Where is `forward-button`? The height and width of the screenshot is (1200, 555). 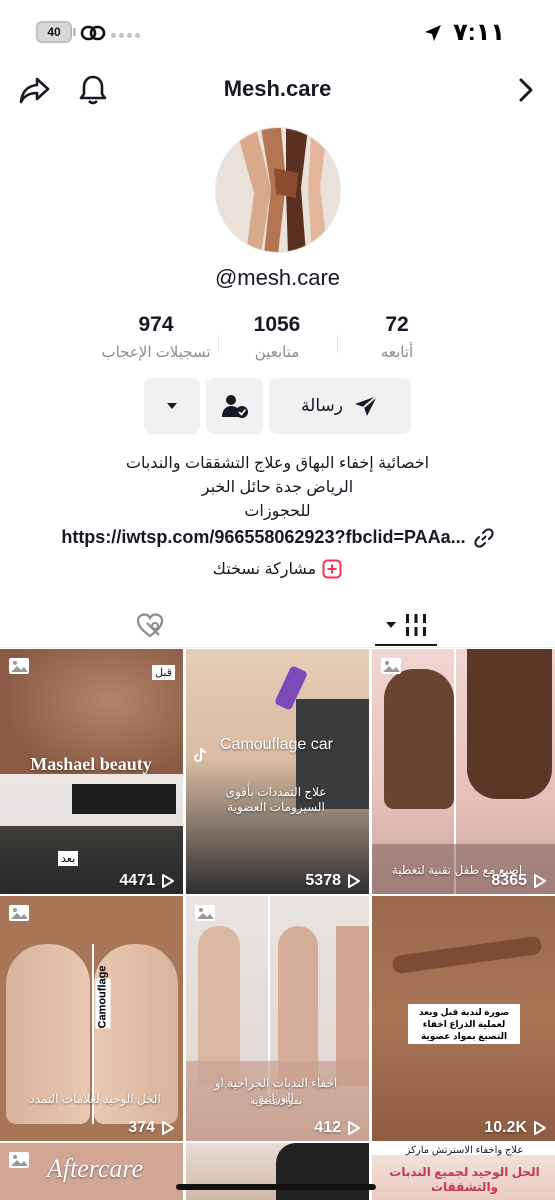 forward-button is located at coordinates (526, 90).